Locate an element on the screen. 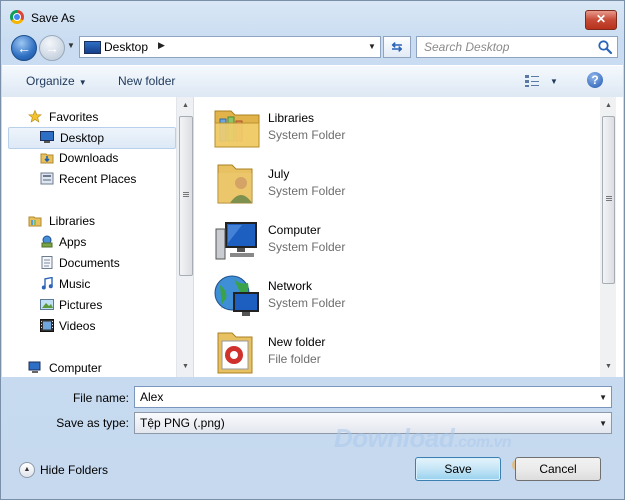 This screenshot has width=625, height=500. videos-icon is located at coordinates (47, 325).